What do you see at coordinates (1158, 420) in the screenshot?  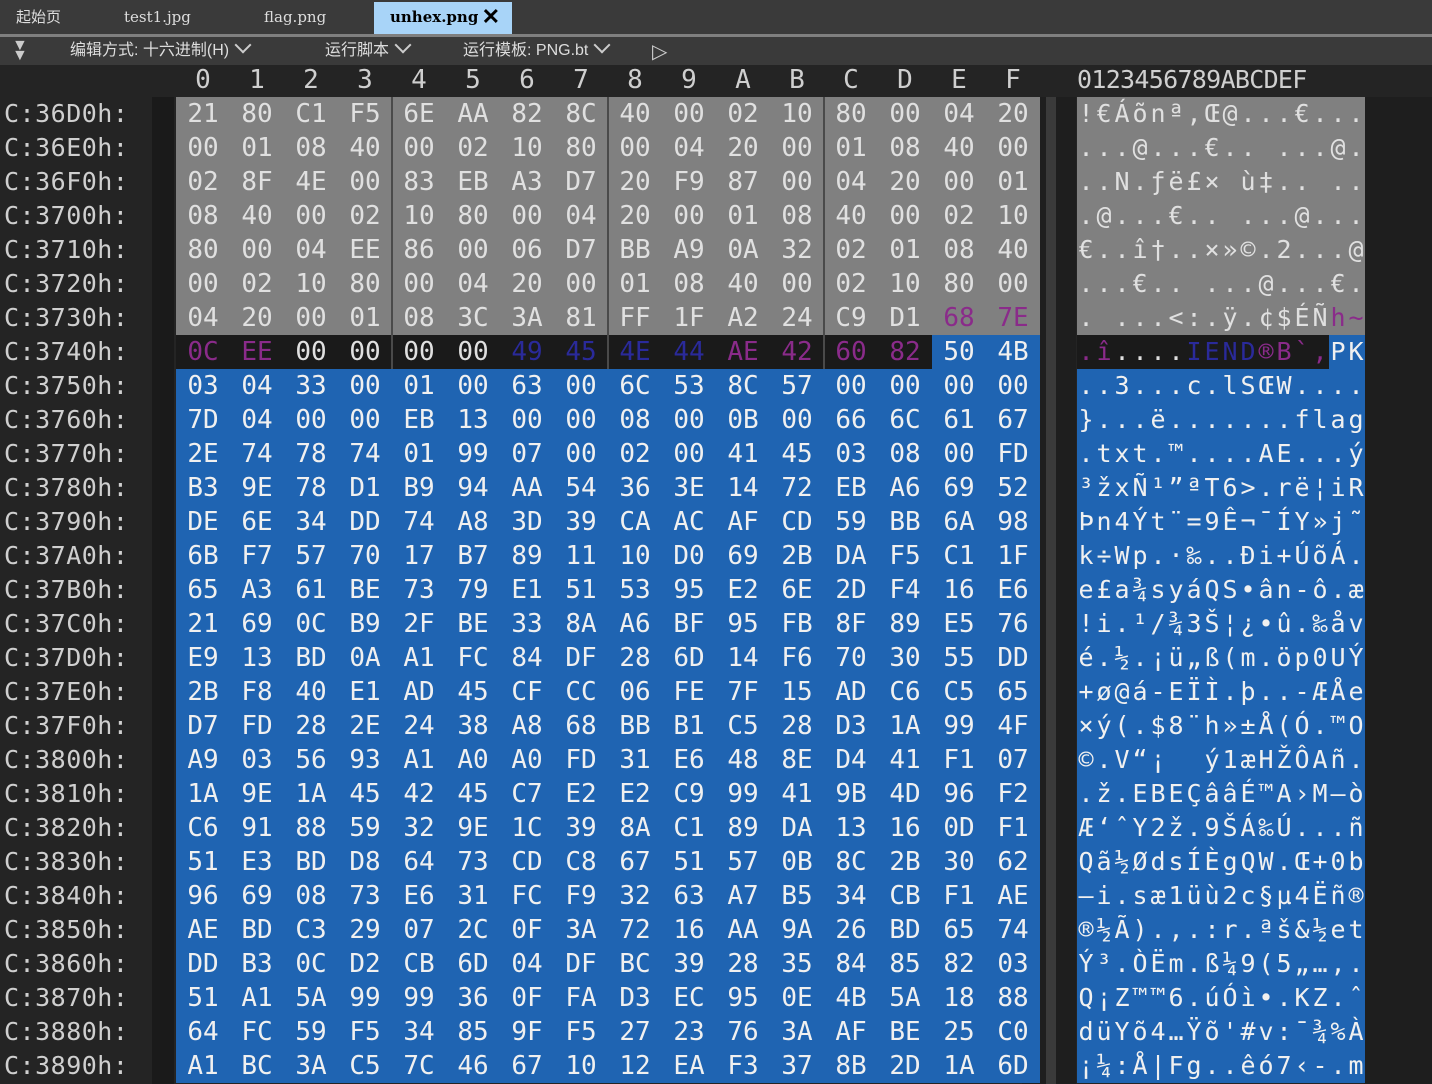 I see `ascii-char: ë` at bounding box center [1158, 420].